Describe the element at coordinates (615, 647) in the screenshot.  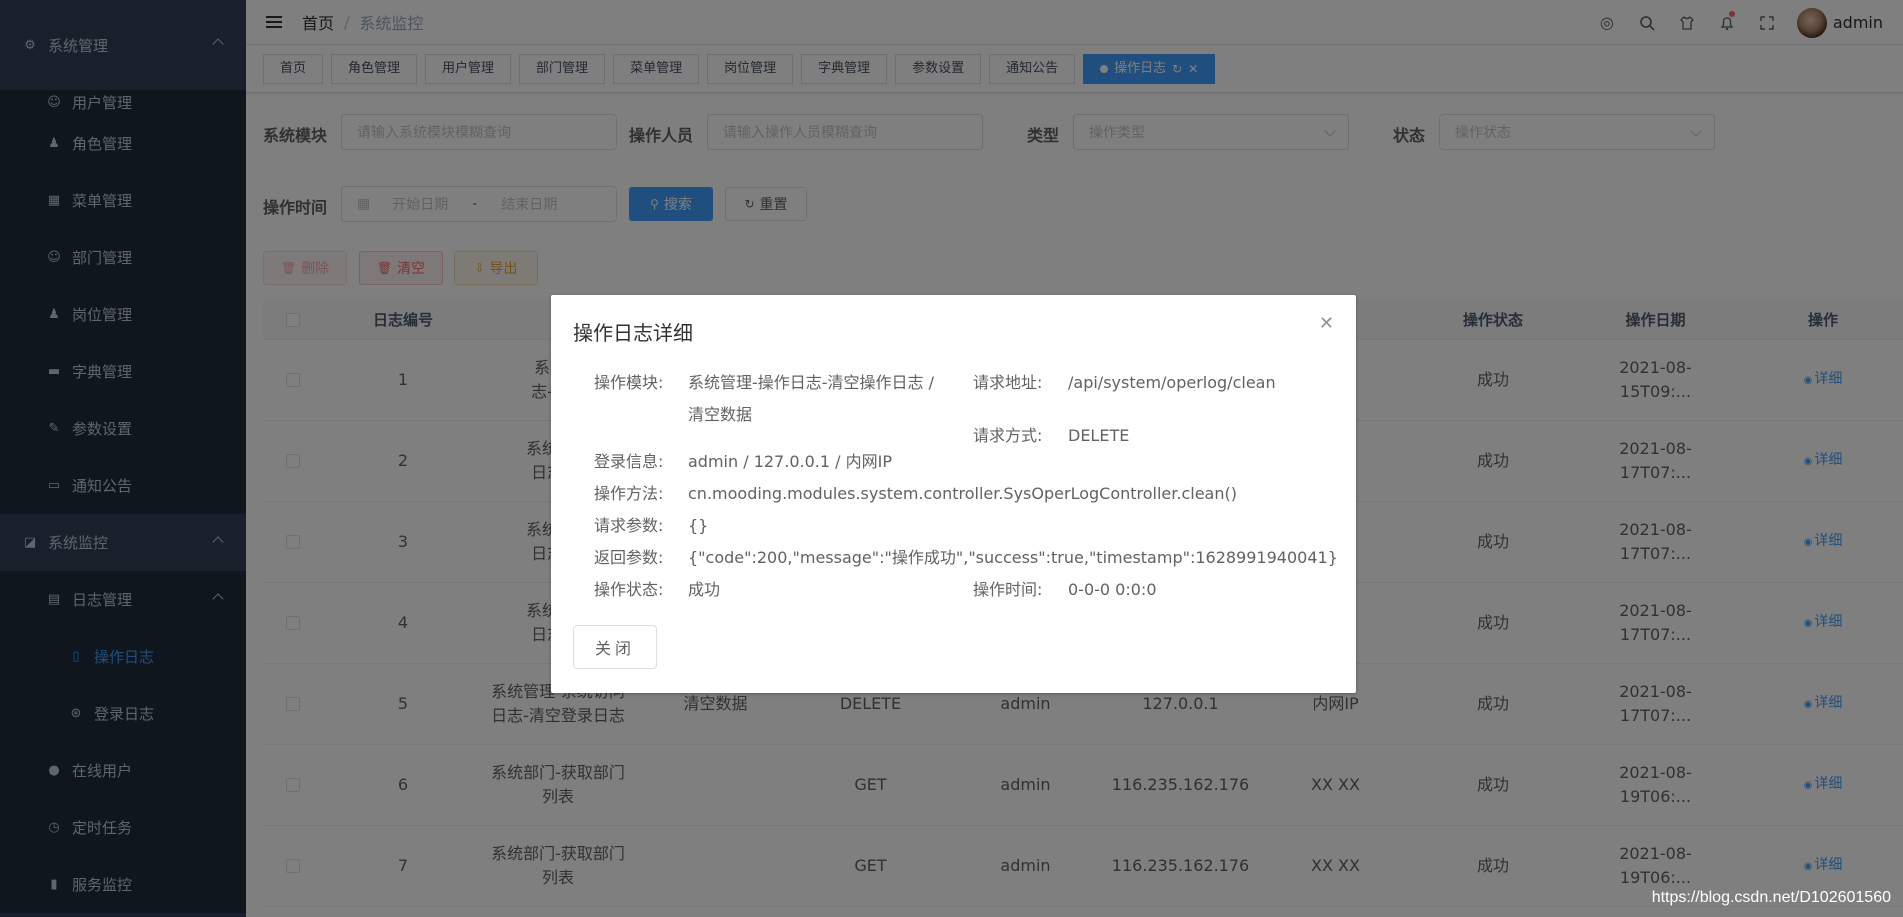
I see `close-button: 关闭` at that location.